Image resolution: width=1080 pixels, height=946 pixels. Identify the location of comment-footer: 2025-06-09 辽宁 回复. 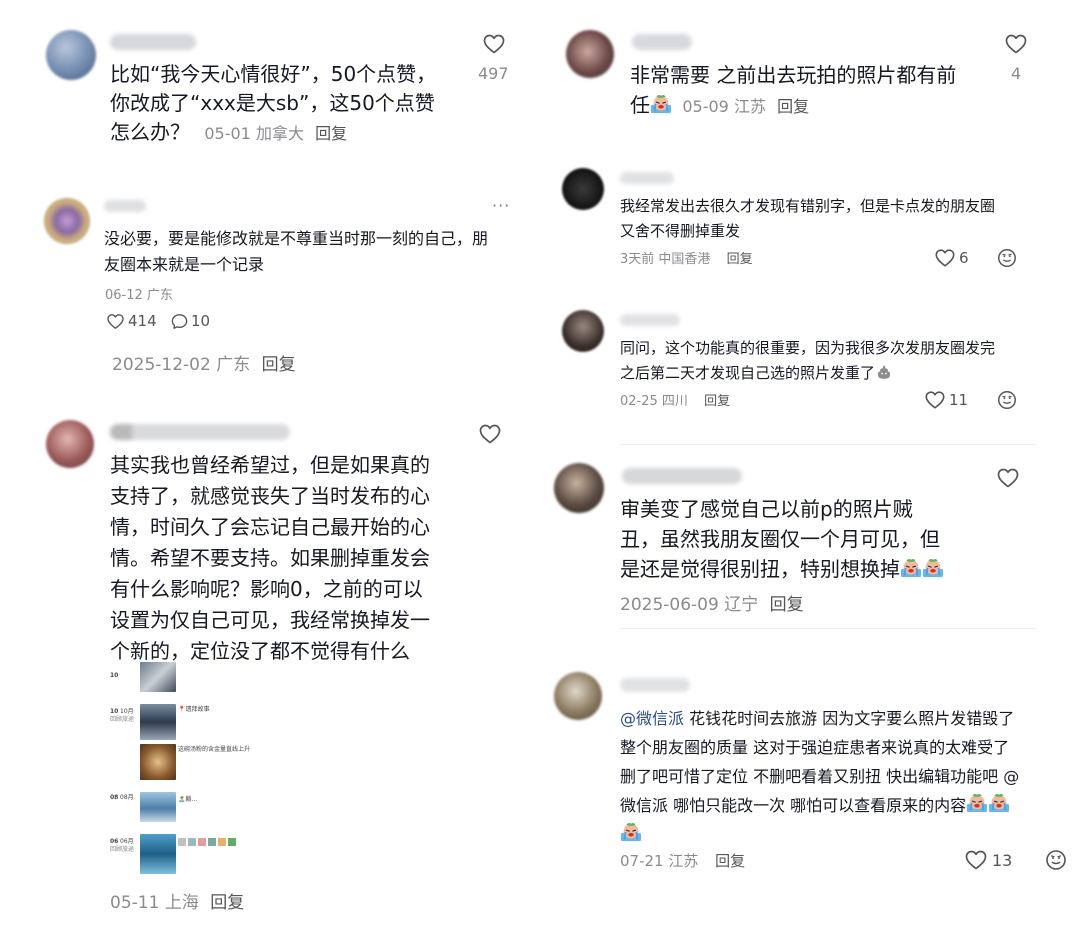
(712, 602).